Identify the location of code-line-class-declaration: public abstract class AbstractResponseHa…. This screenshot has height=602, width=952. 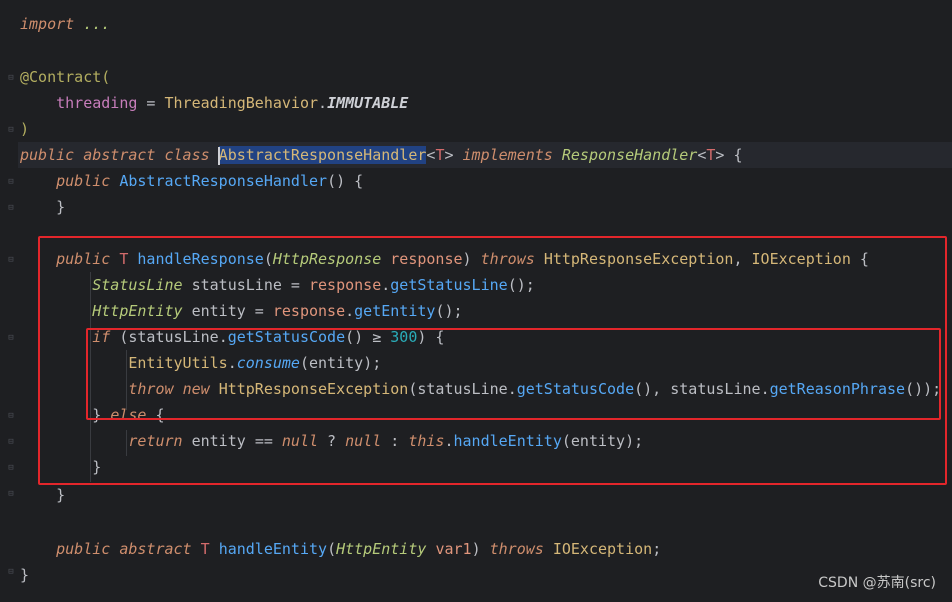
(381, 155).